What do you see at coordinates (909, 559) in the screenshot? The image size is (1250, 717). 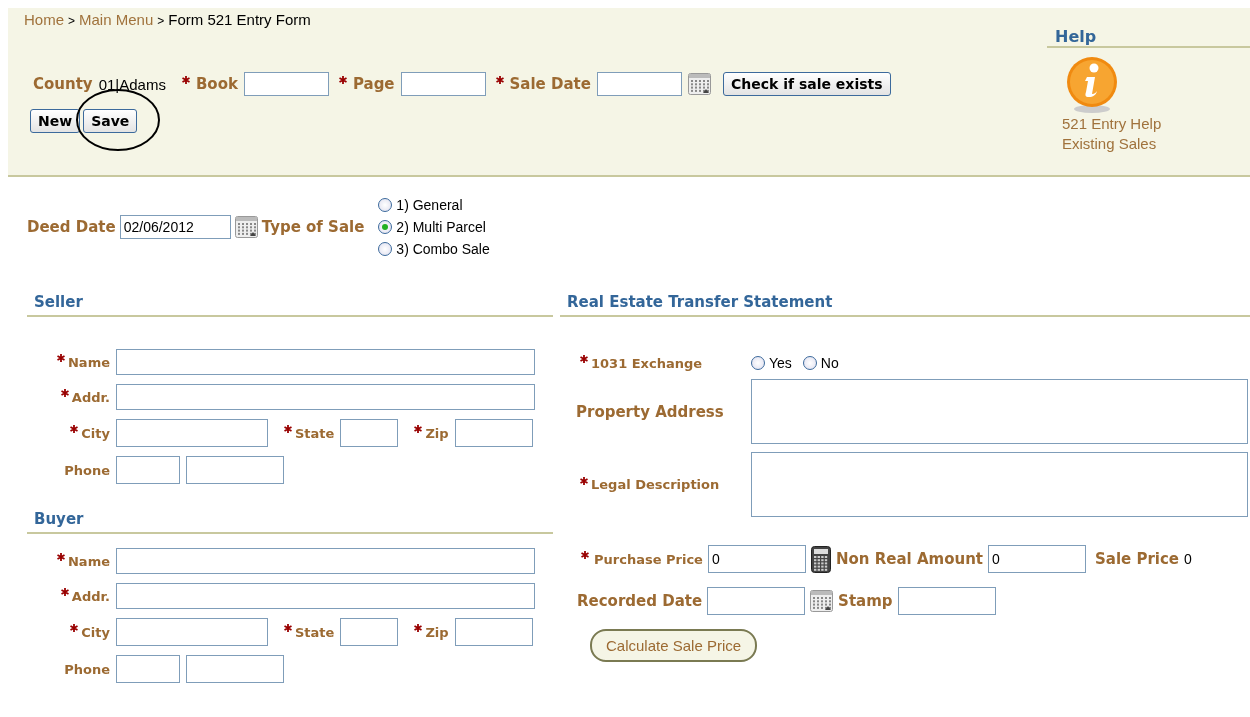 I see `field-label: Non Real Amount` at bounding box center [909, 559].